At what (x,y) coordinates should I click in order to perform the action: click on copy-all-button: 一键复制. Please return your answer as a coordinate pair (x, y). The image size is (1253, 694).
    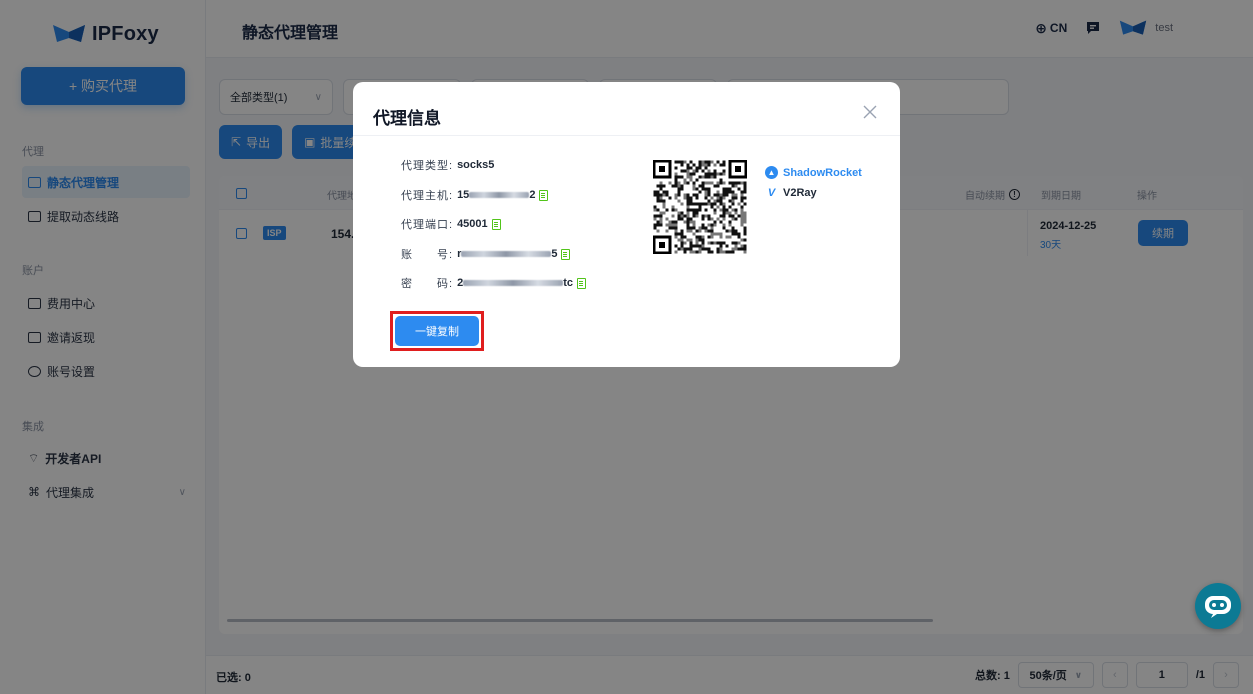
    Looking at the image, I should click on (437, 331).